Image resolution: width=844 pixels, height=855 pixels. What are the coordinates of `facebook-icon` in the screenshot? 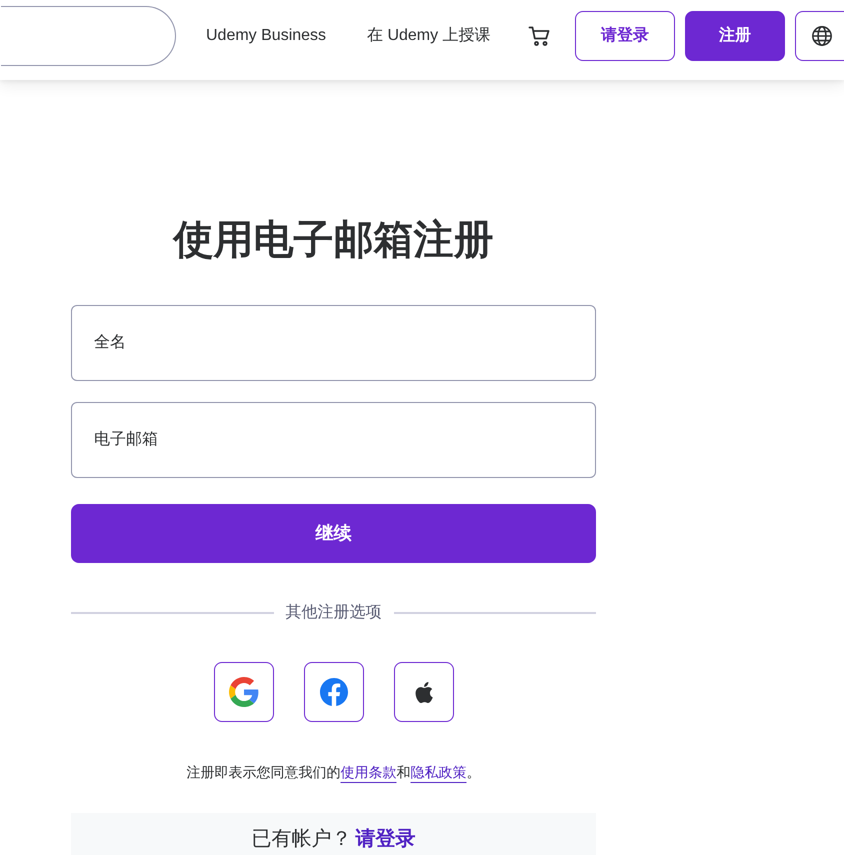 It's located at (334, 692).